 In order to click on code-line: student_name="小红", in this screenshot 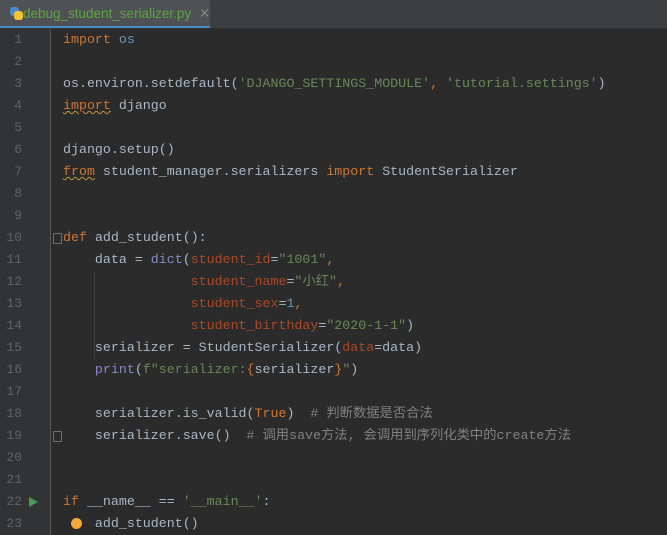, I will do `click(204, 282)`.